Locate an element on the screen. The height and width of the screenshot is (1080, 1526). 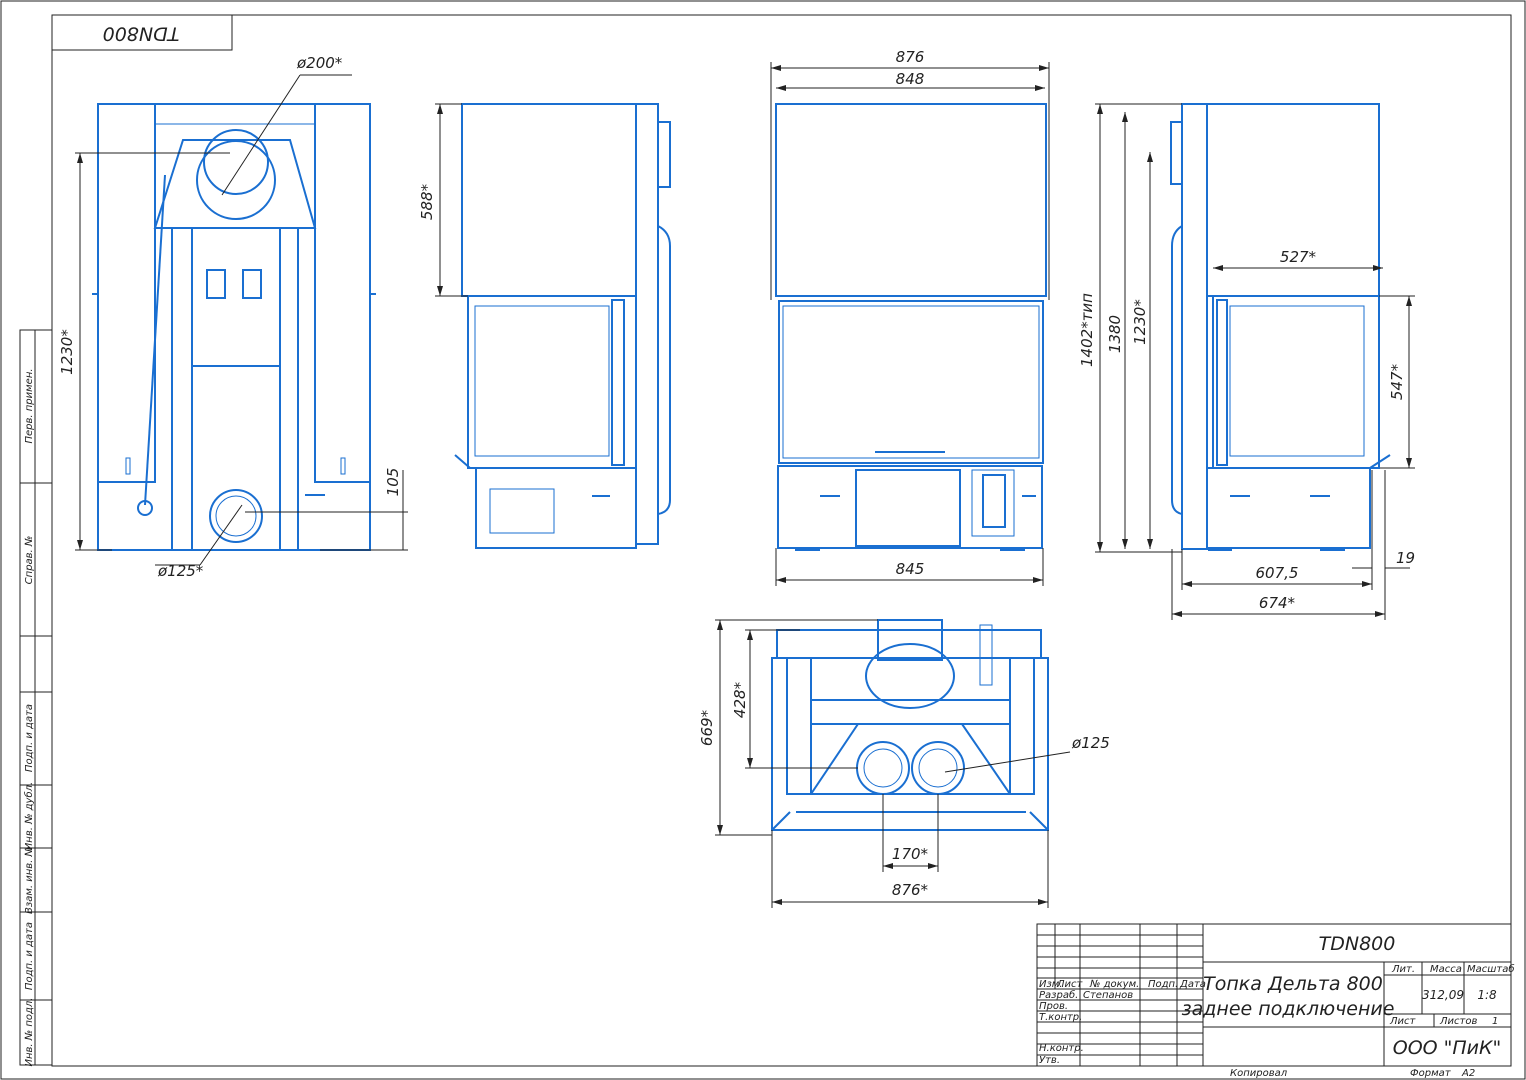
stamp-code: TDN800 is located at coordinates (141, 34).